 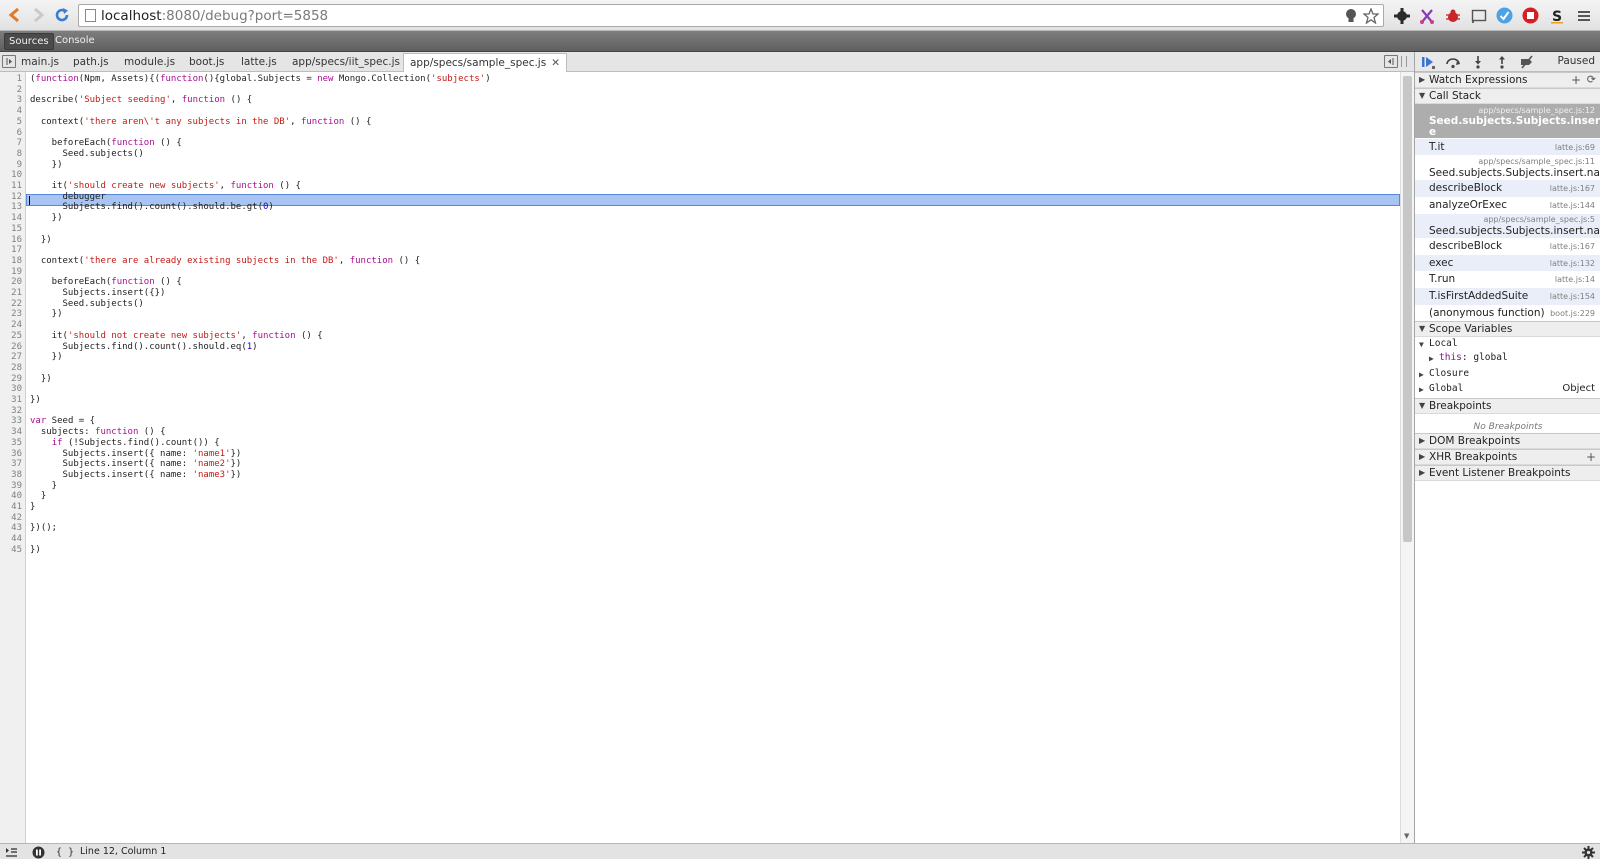 What do you see at coordinates (1391, 61) in the screenshot?
I see `toggle-debugger-sidebar-button` at bounding box center [1391, 61].